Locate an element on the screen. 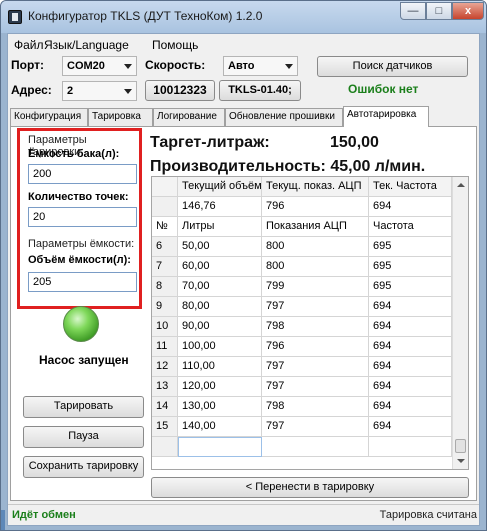 The height and width of the screenshot is (531, 487). table-cell: 130,00 is located at coordinates (220, 407).